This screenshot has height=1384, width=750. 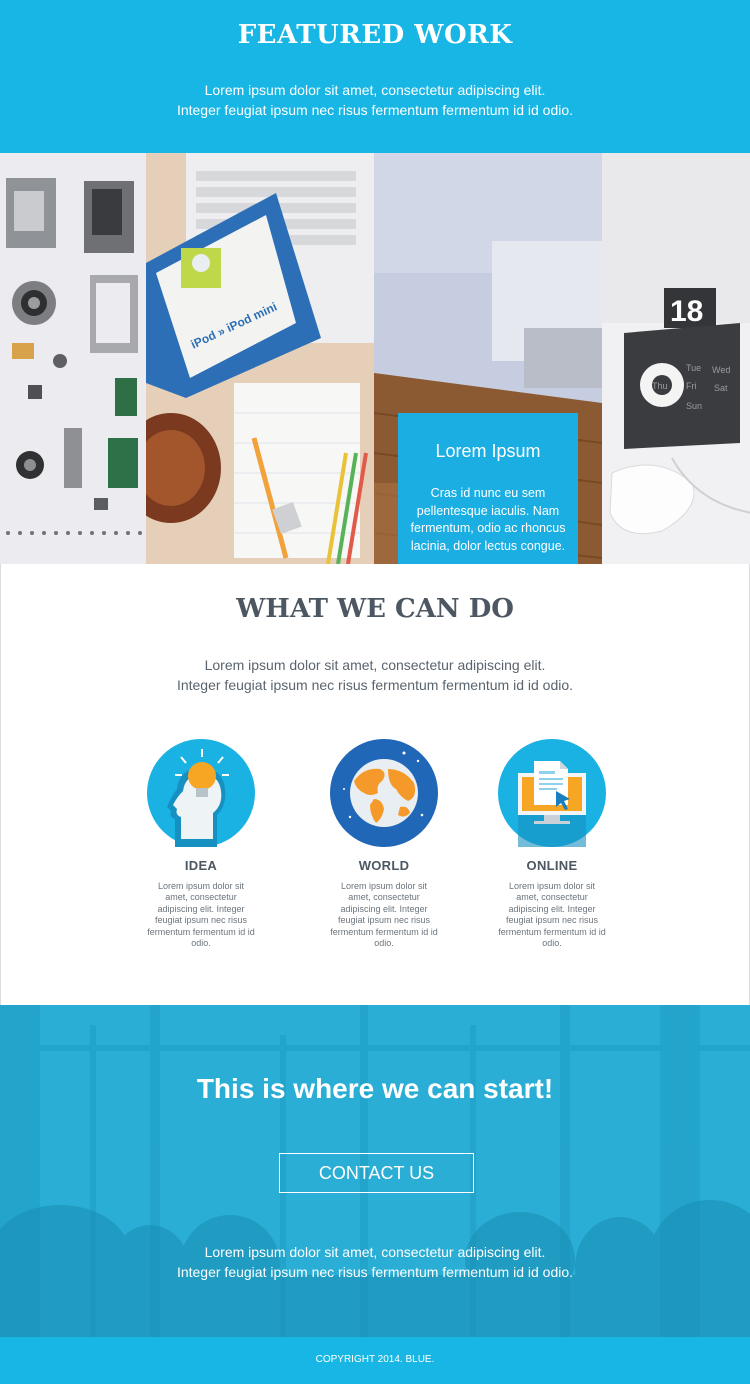 I want to click on service-idea-name: IDEA, so click(x=201, y=865).